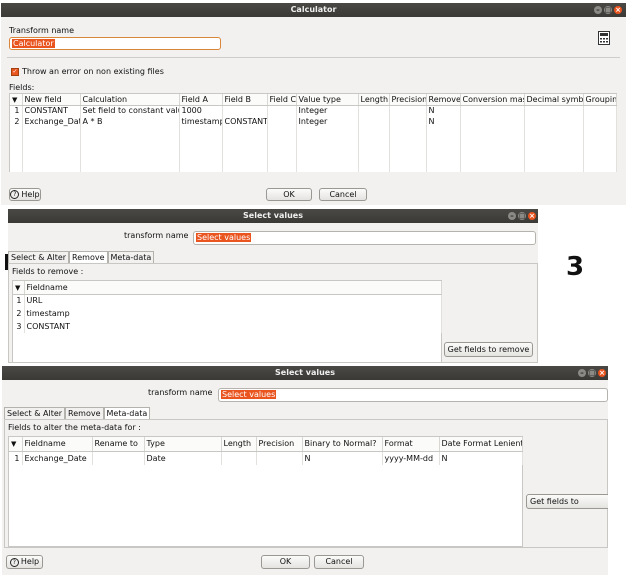 The image size is (629, 575). Describe the element at coordinates (156, 235) in the screenshot. I see `transform-name-label: transform name` at that location.